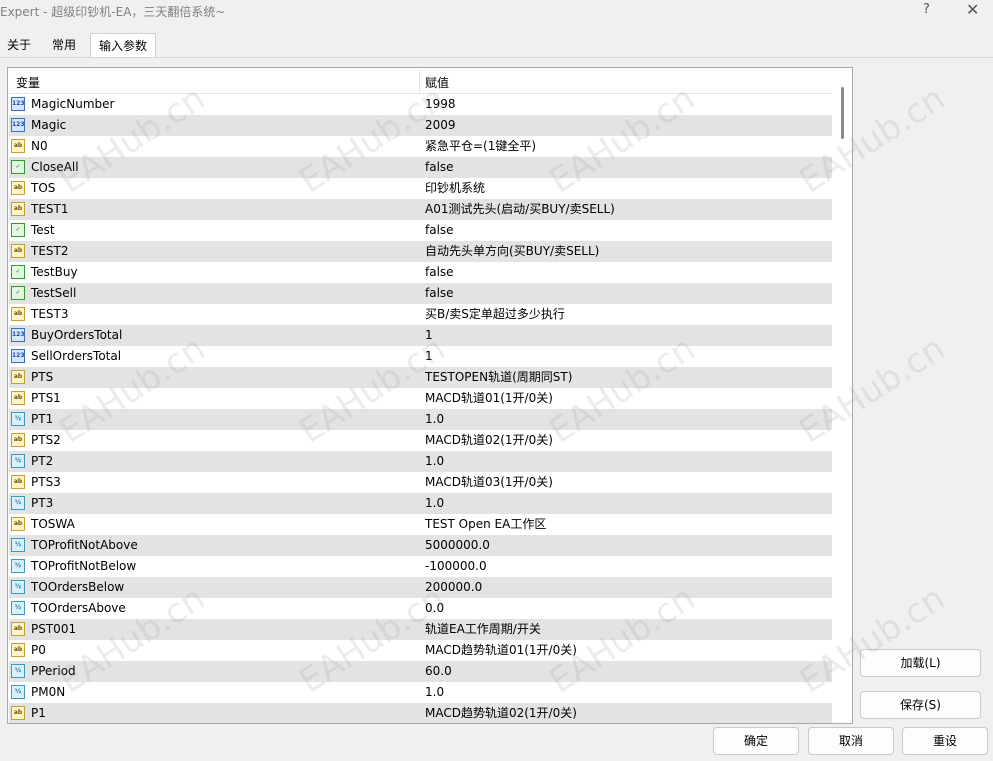 The image size is (993, 761). Describe the element at coordinates (420, 356) in the screenshot. I see `table-row: 123 SellOrdersTotal 1` at that location.